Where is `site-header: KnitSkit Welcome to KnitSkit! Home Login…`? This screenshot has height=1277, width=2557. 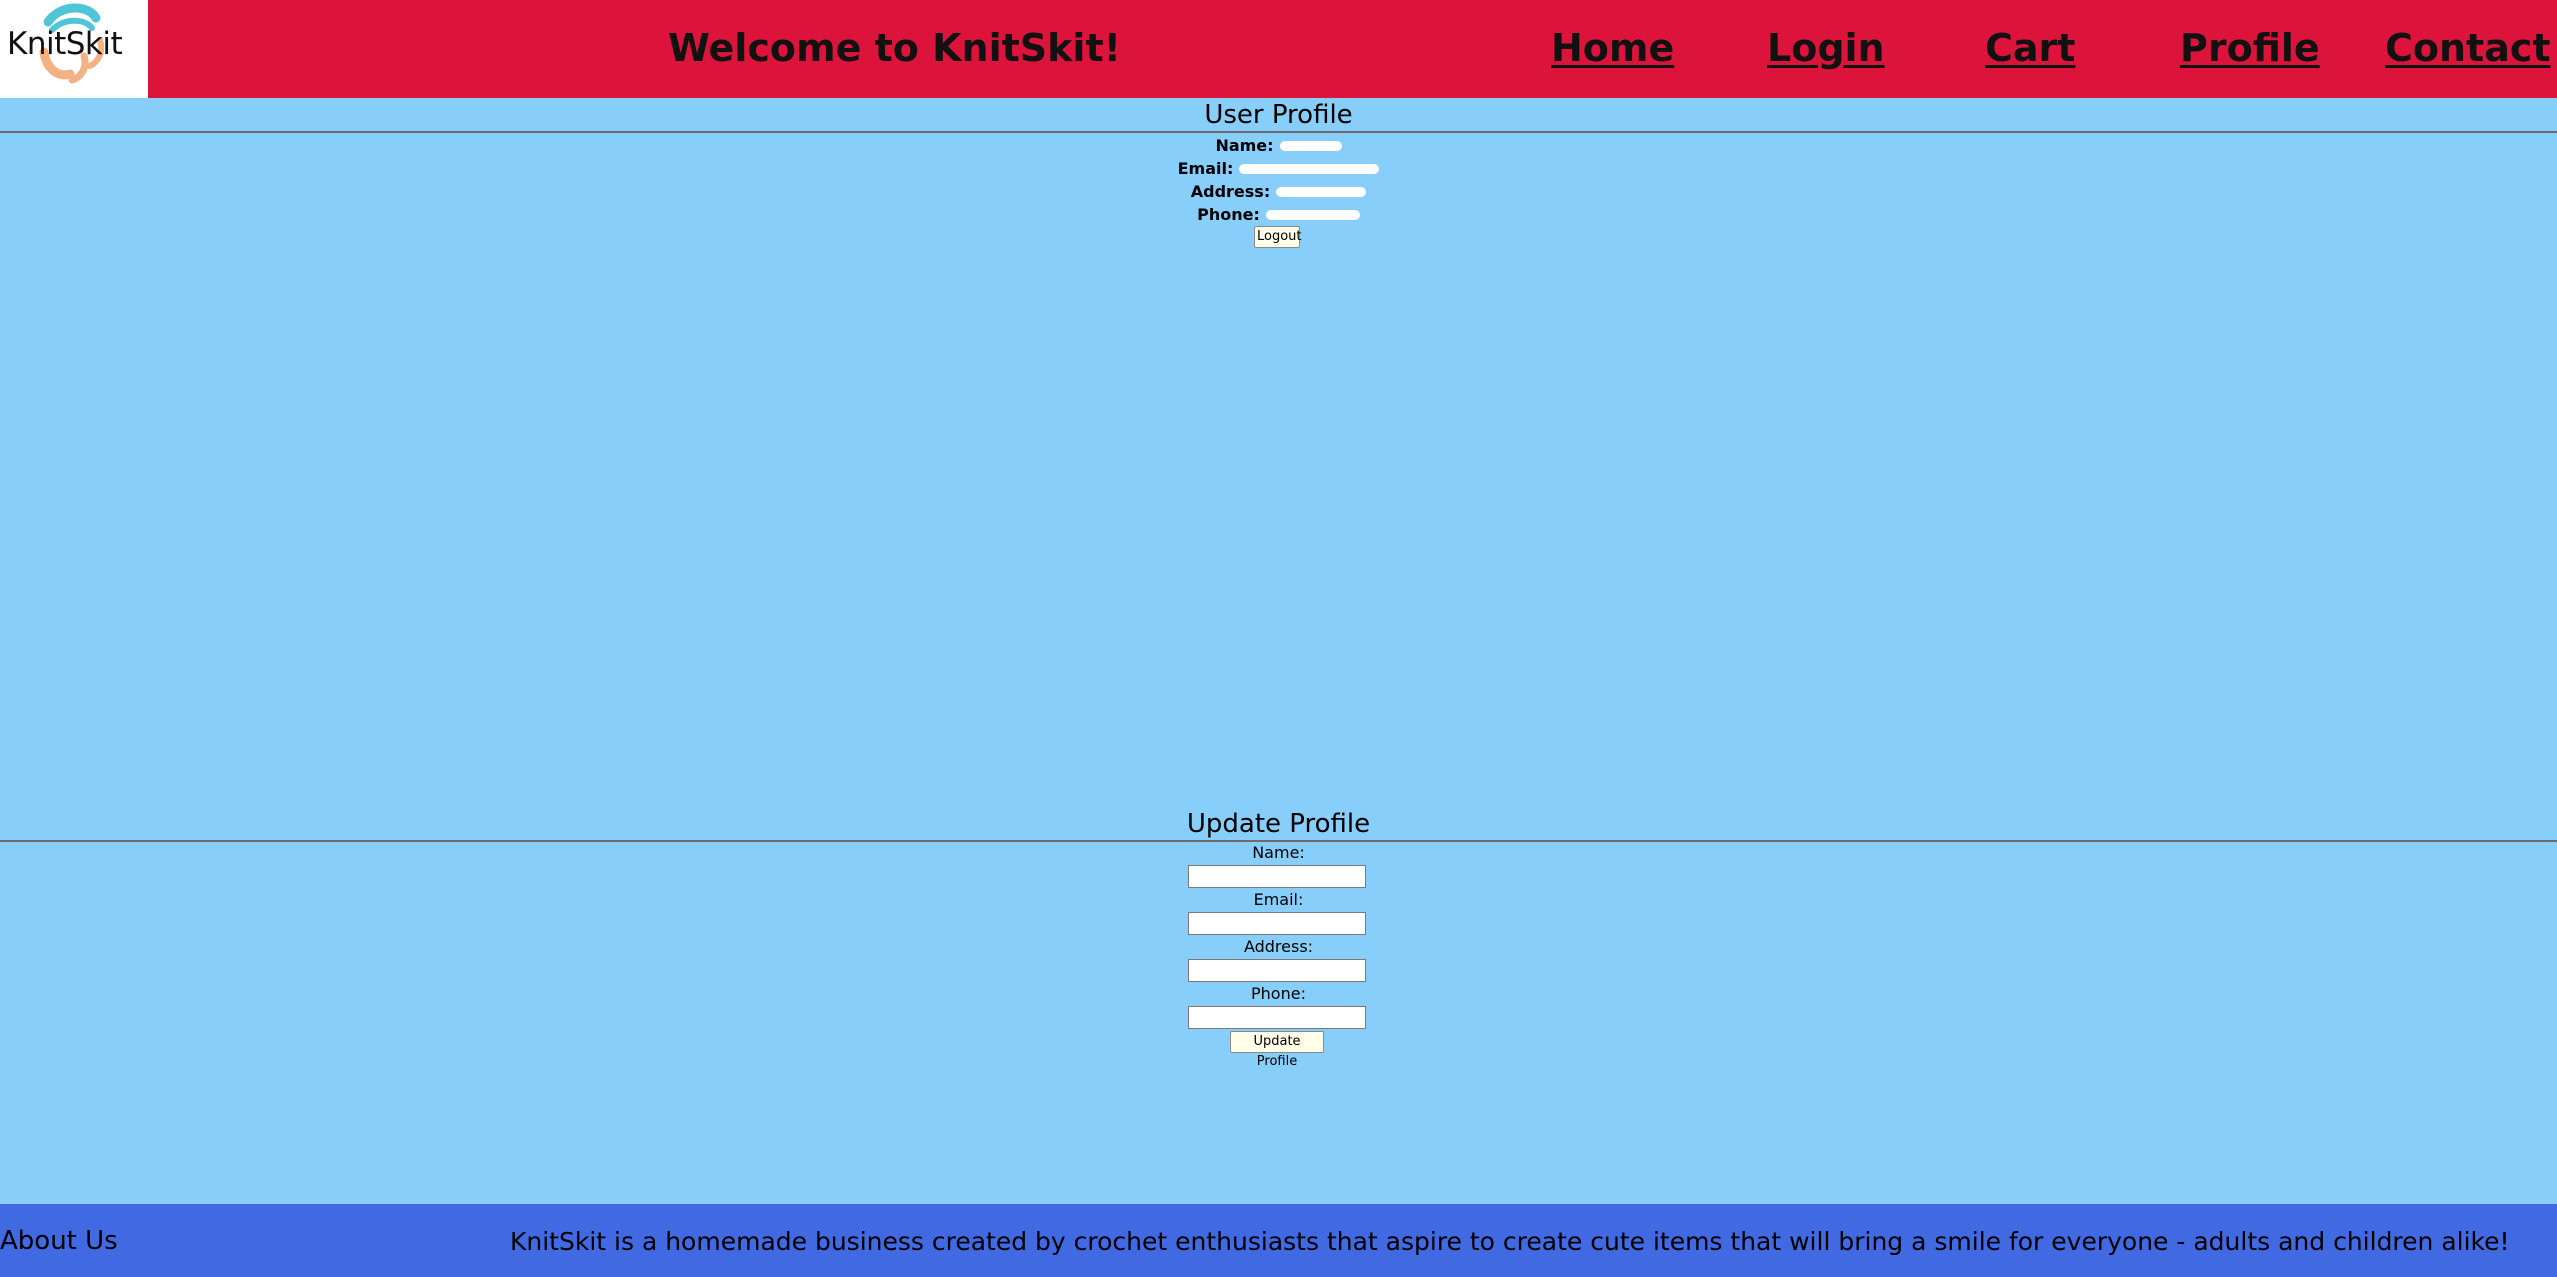 site-header: KnitSkit Welcome to KnitSkit! Home Login… is located at coordinates (1278, 49).